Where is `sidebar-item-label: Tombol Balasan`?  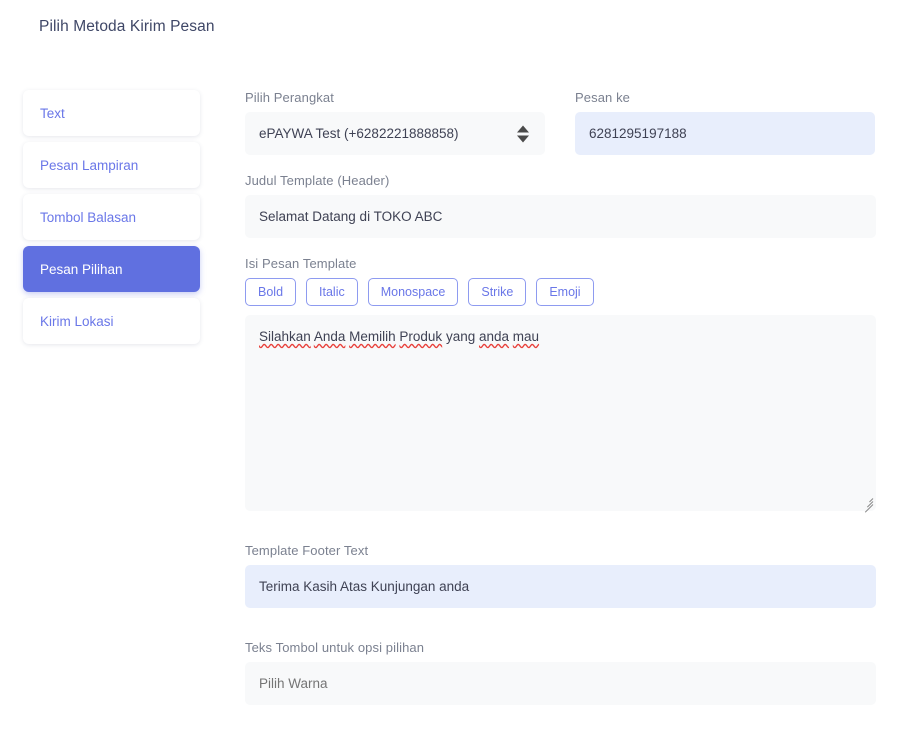
sidebar-item-label: Tombol Balasan is located at coordinates (88, 217).